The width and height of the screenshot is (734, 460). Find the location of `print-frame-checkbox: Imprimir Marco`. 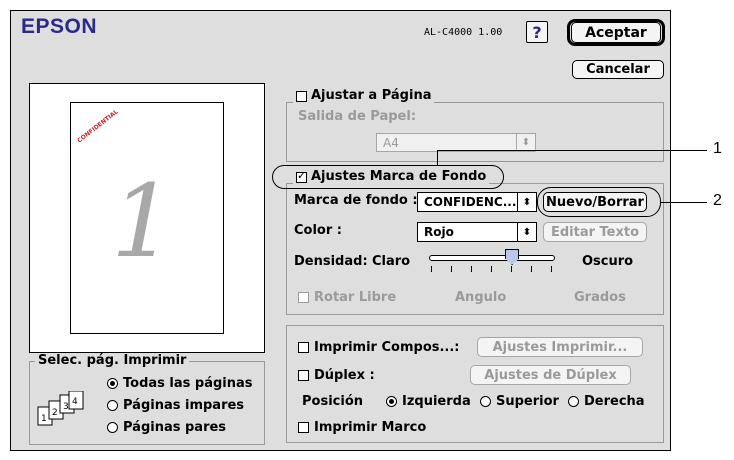

print-frame-checkbox: Imprimir Marco is located at coordinates (362, 427).